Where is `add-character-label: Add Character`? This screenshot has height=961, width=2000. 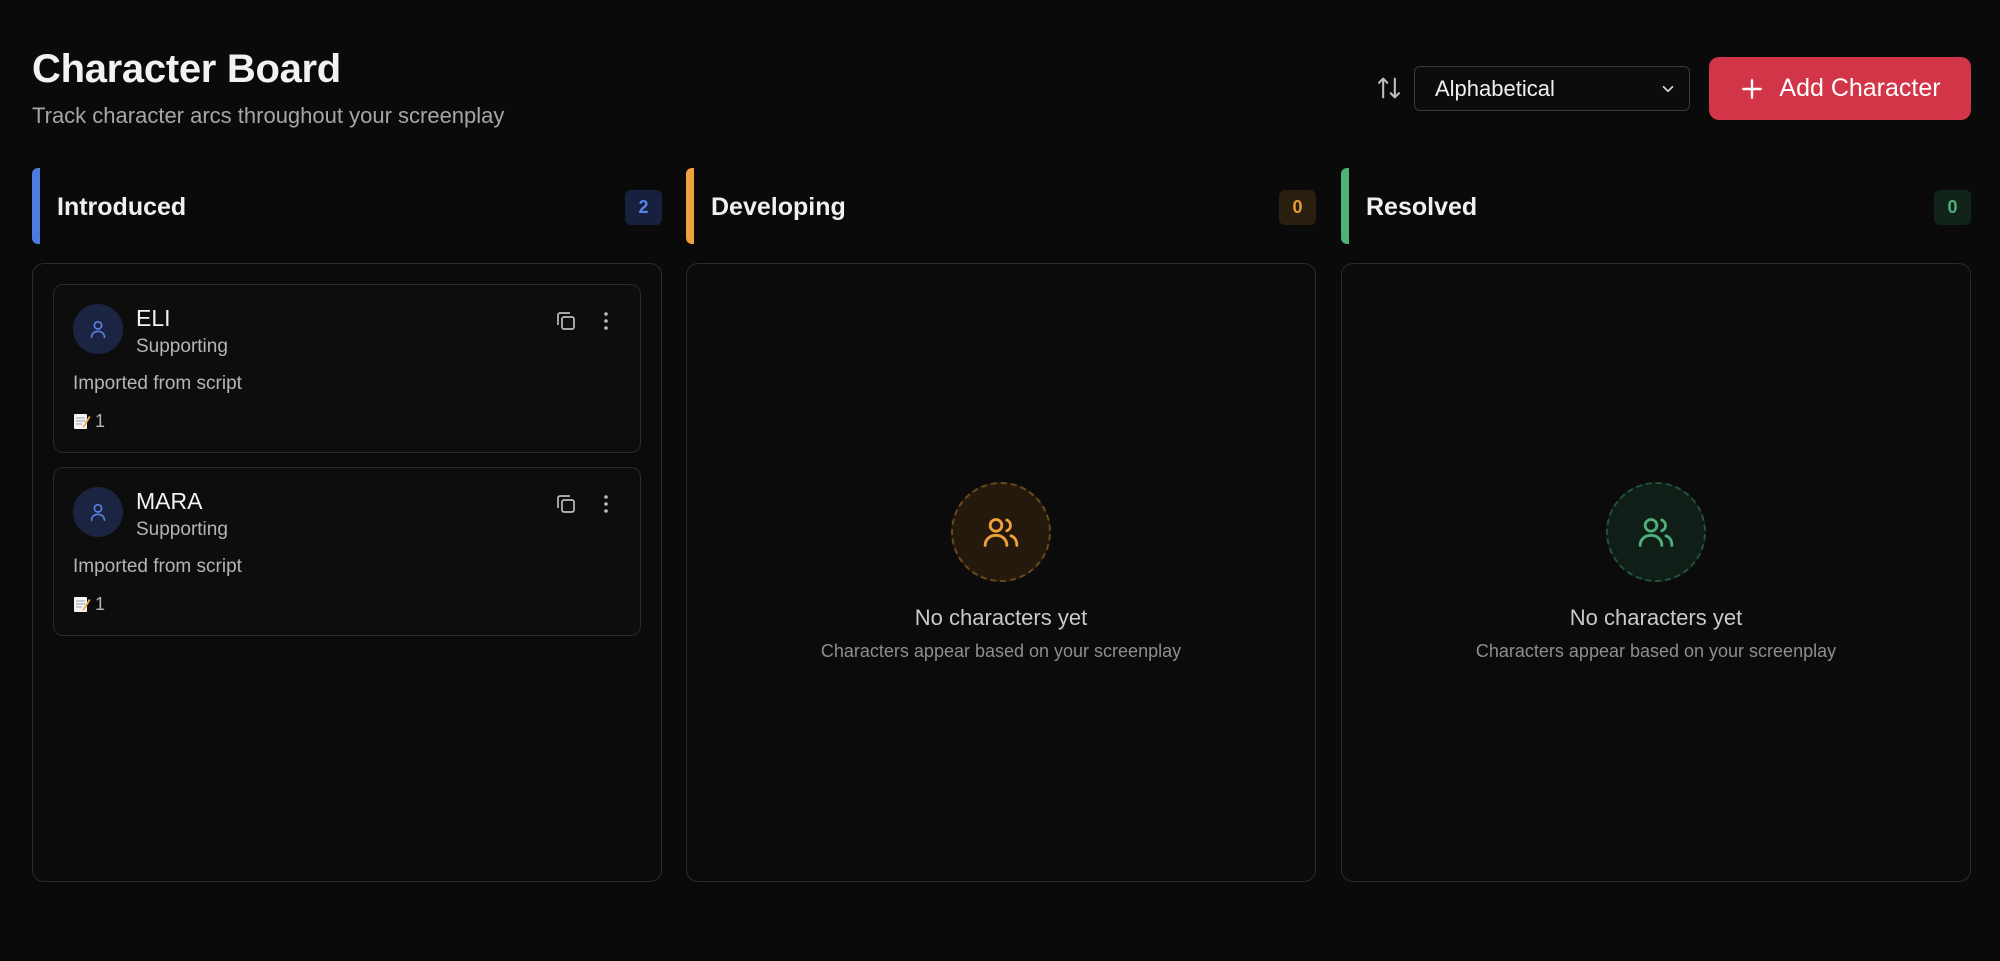 add-character-label: Add Character is located at coordinates (1860, 88).